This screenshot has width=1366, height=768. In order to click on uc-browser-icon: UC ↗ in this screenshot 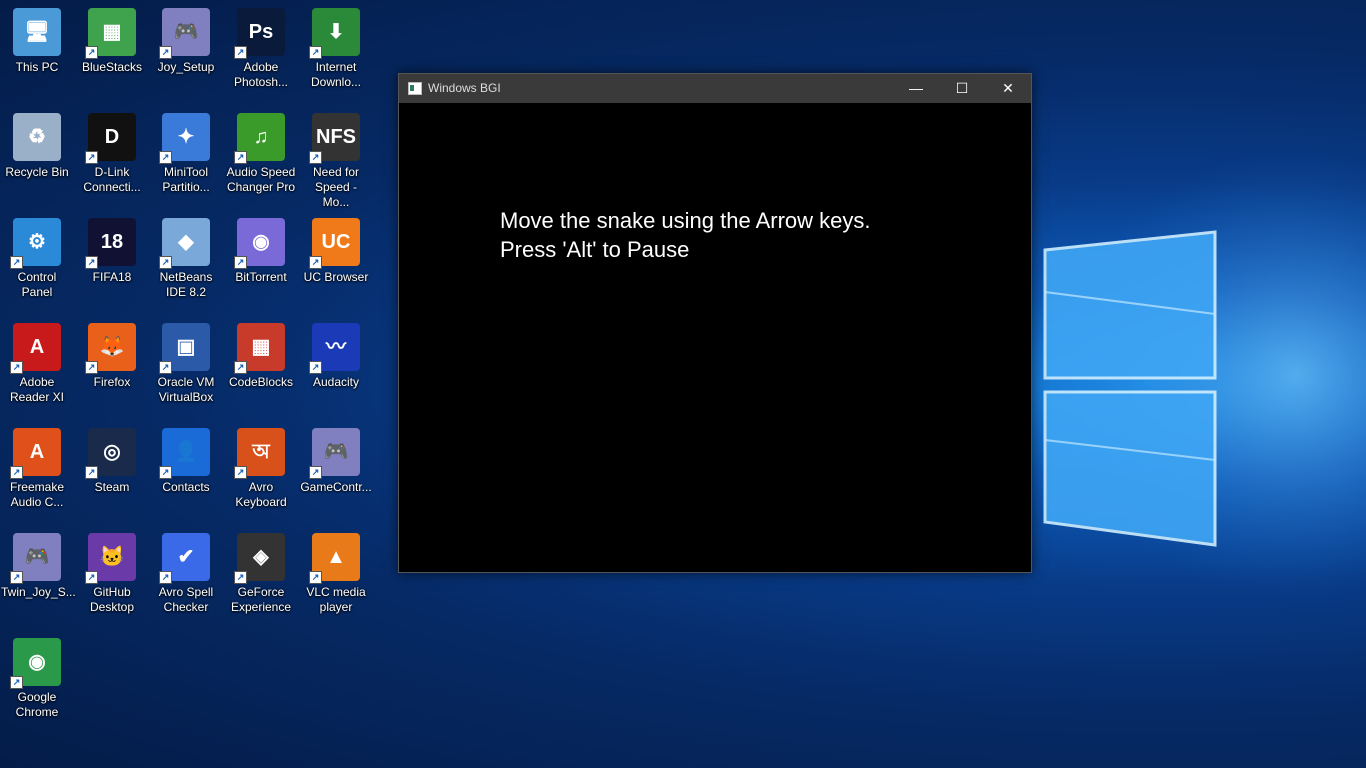, I will do `click(334, 243)`.